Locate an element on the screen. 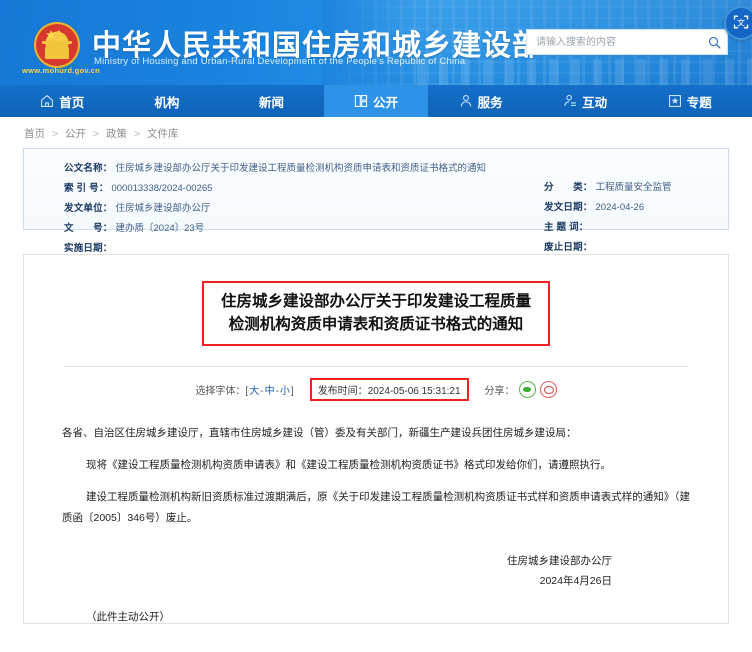  interaction-icon is located at coordinates (570, 101).